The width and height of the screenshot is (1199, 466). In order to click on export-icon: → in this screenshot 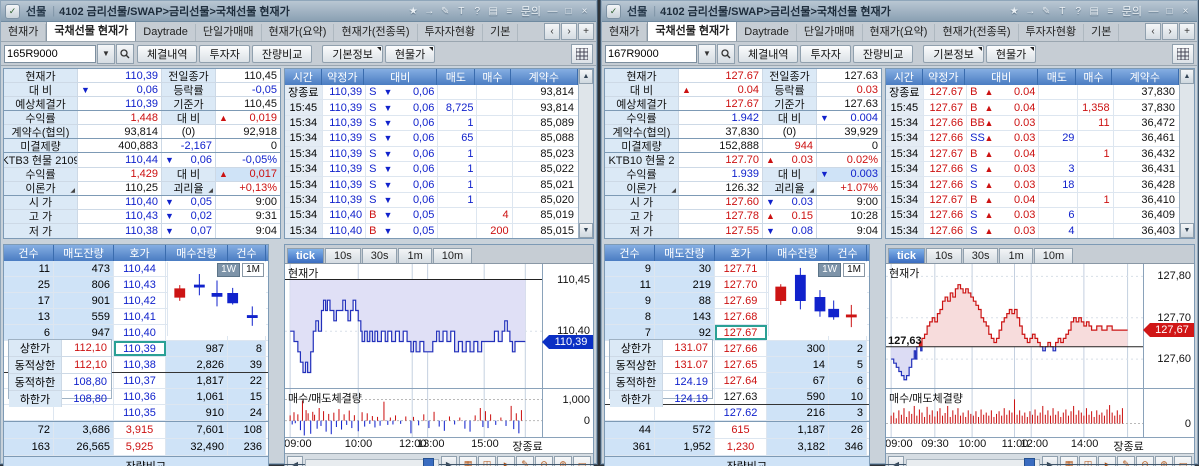, I will do `click(1030, 11)`.